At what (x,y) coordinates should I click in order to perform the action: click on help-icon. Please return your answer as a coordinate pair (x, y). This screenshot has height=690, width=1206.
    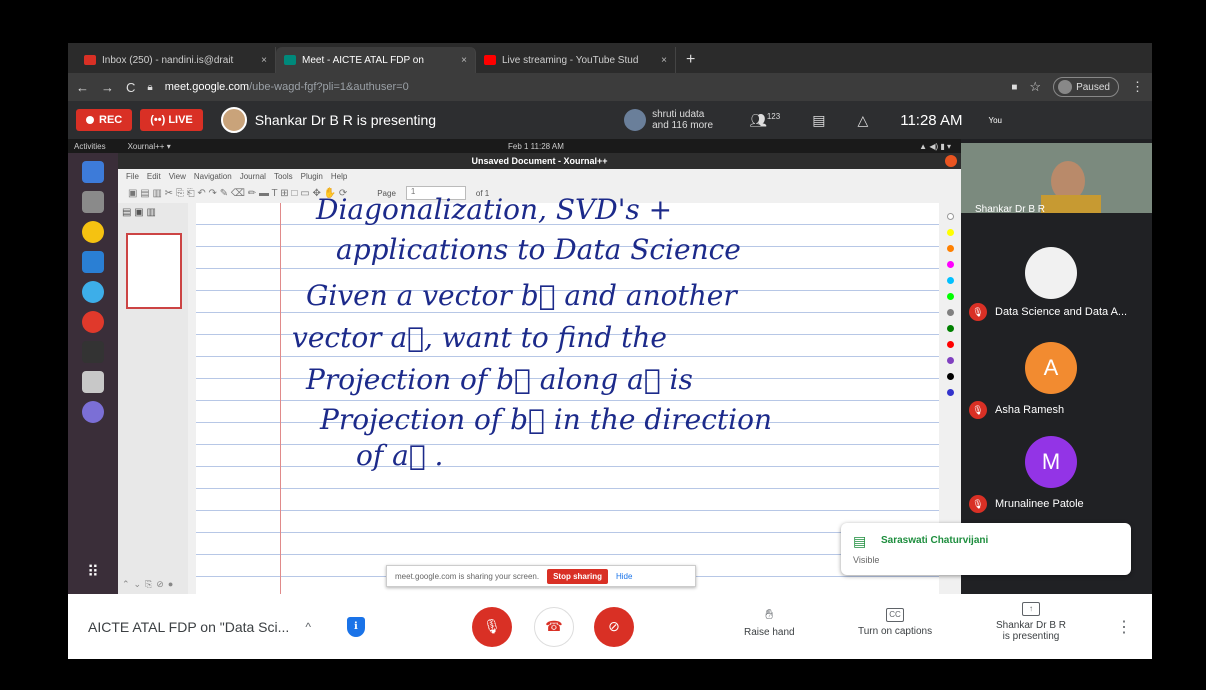
    Looking at the image, I should click on (93, 292).